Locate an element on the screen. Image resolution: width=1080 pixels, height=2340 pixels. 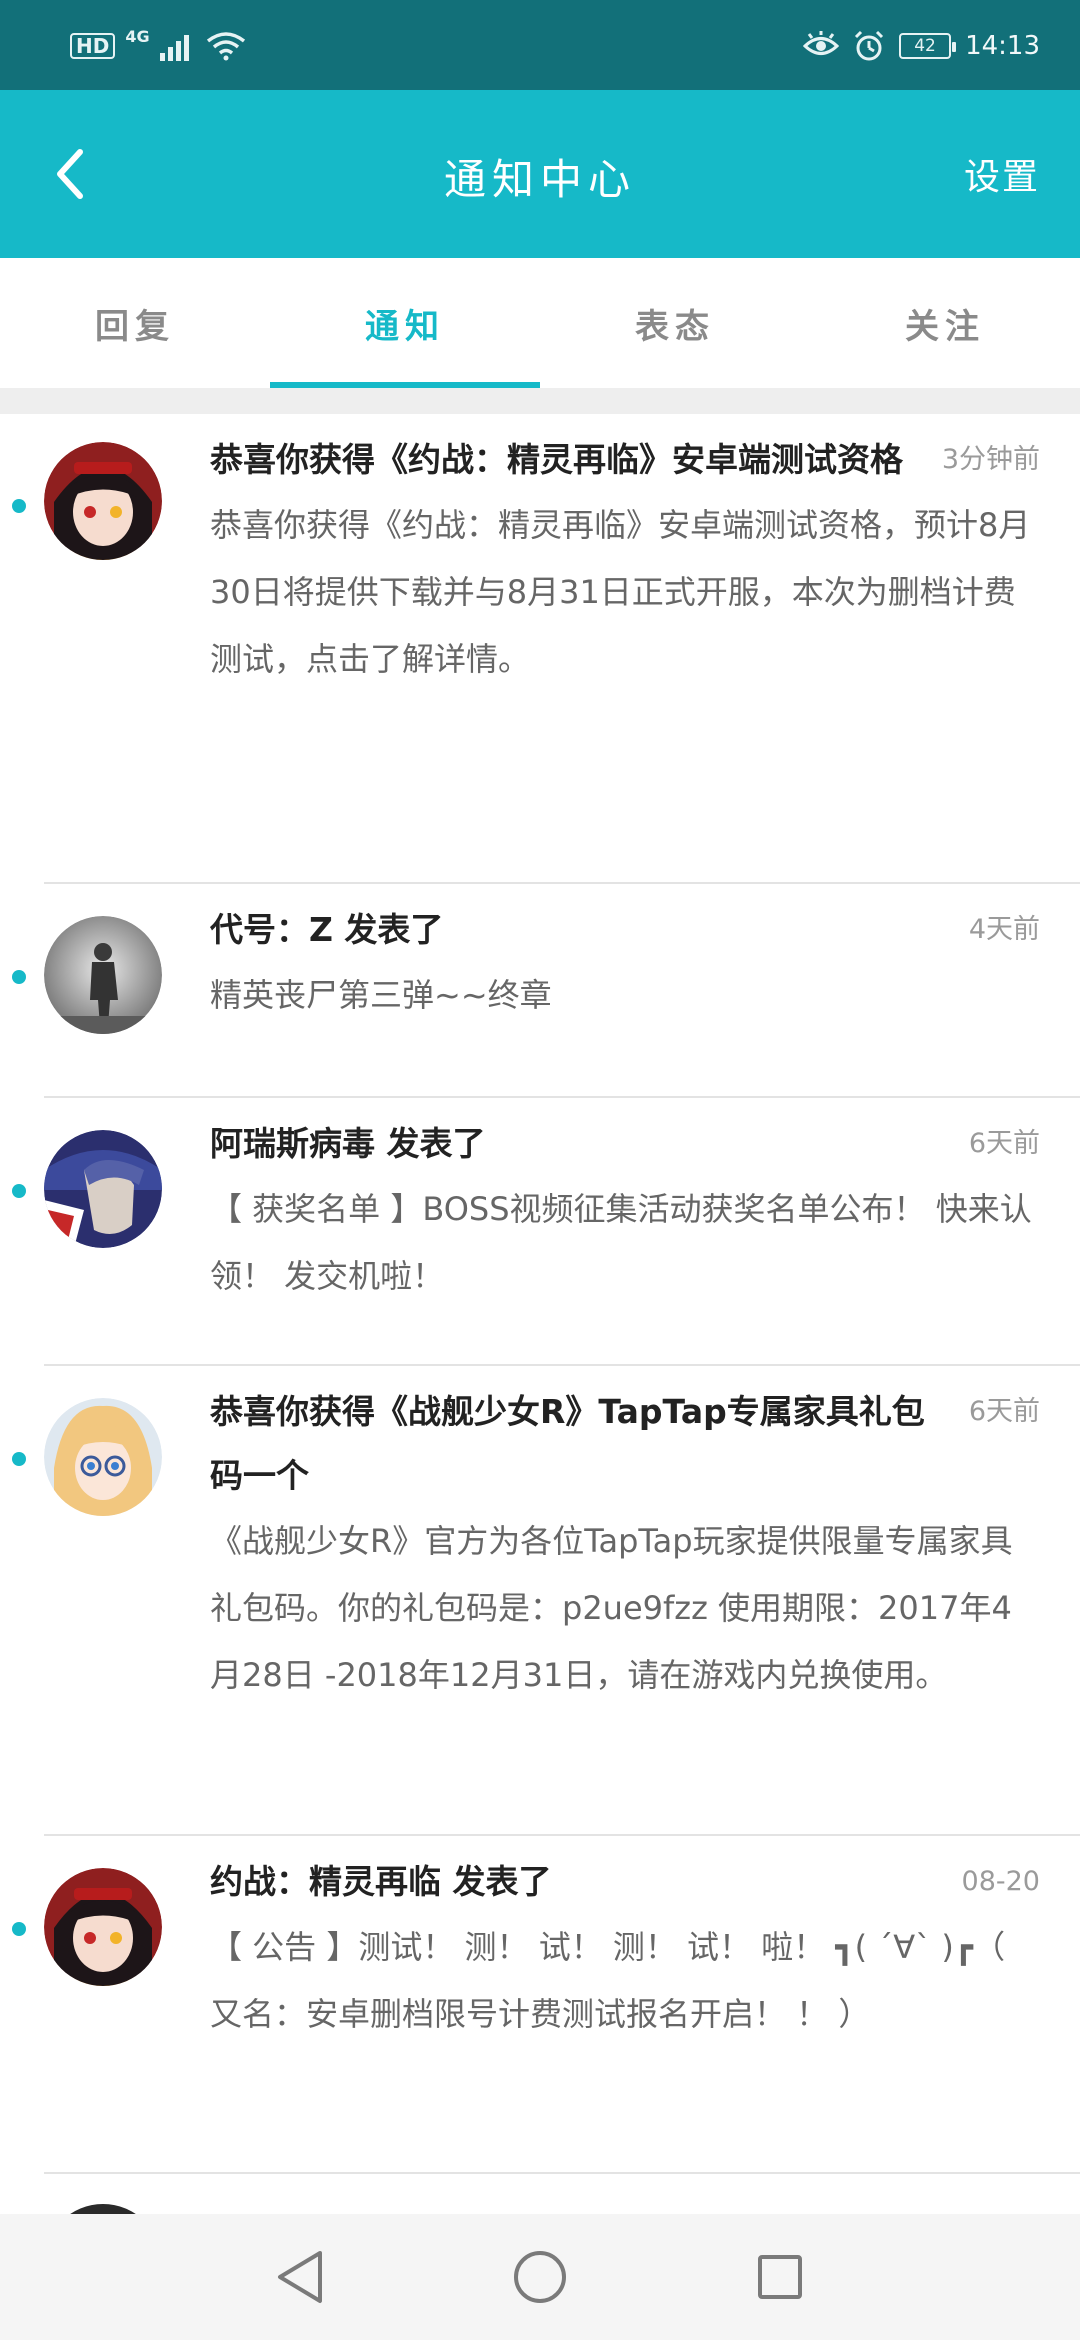
notification-item: 代号：Z 发表了 4天前 精英丧尸第三弹~~终章 is located at coordinates (546, 991).